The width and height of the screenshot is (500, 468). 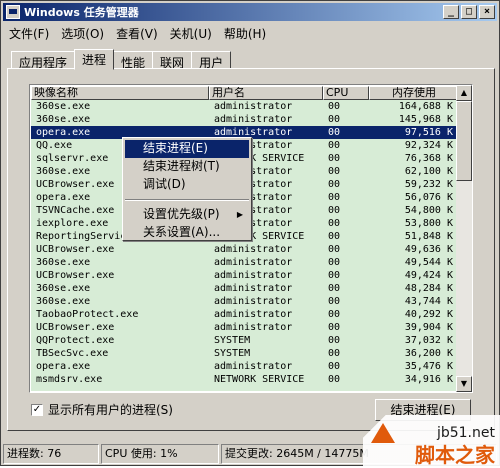 What do you see at coordinates (455, 455) in the screenshot?
I see `watermark-name: 脚本之家` at bounding box center [455, 455].